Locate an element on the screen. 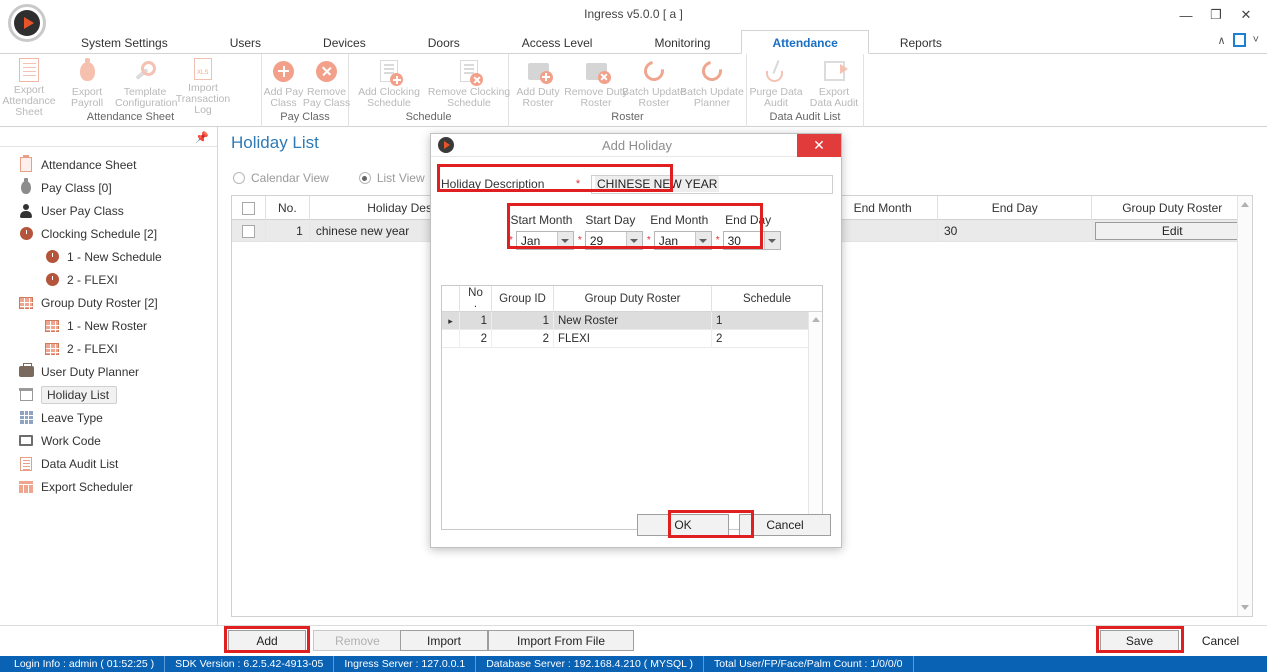  ribbon-button-add-duty-roster: Add Duty Roster is located at coordinates (538, 82).